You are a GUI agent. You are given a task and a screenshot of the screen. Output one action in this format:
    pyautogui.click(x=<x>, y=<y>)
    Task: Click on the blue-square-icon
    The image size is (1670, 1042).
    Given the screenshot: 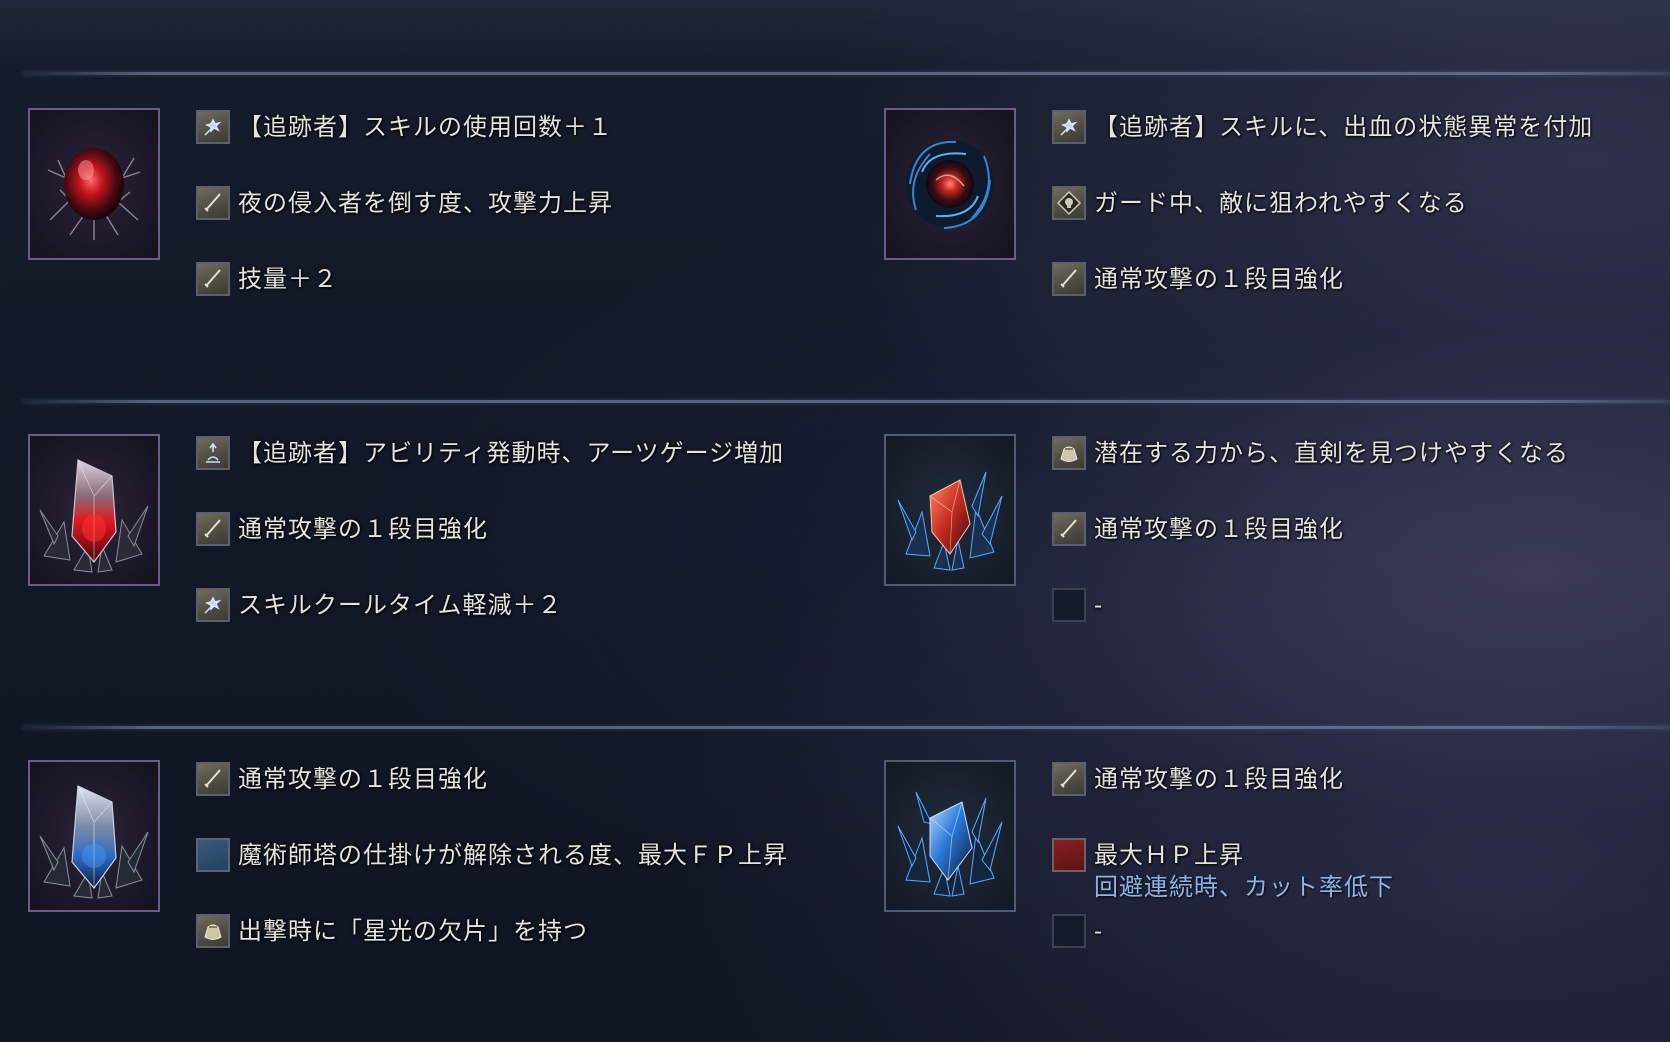 What is the action you would take?
    pyautogui.click(x=213, y=855)
    